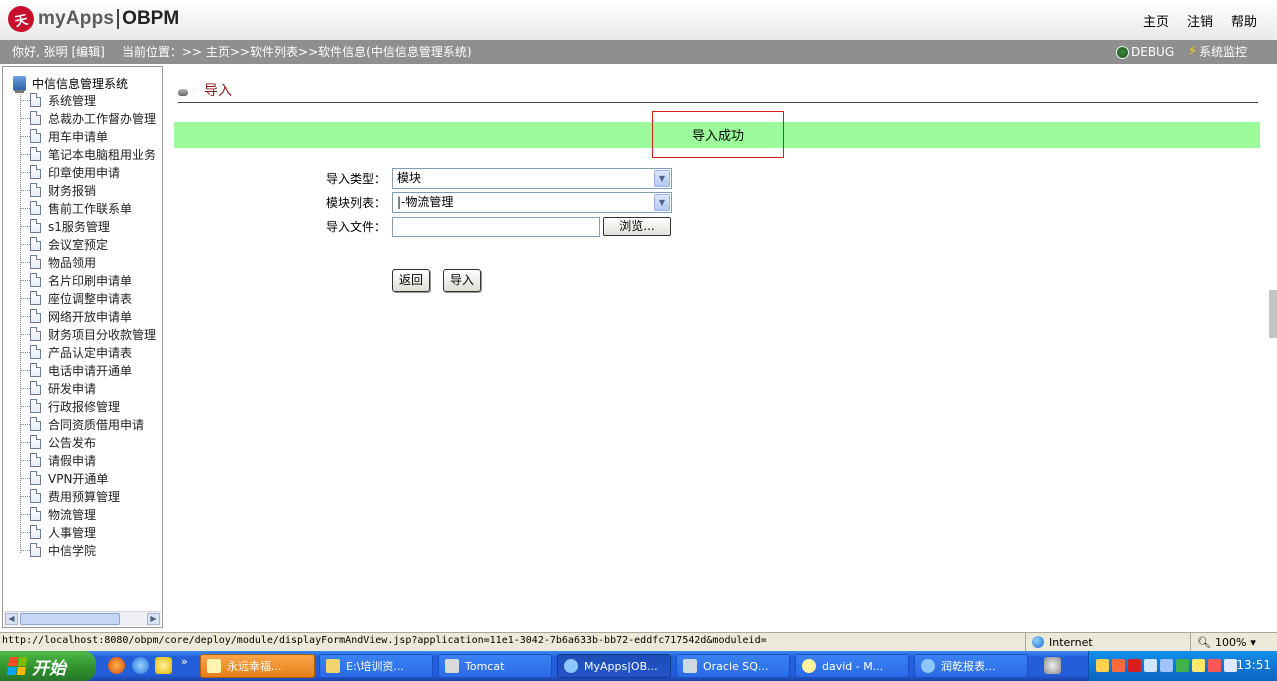  What do you see at coordinates (411, 280) in the screenshot?
I see `back-button: 返回` at bounding box center [411, 280].